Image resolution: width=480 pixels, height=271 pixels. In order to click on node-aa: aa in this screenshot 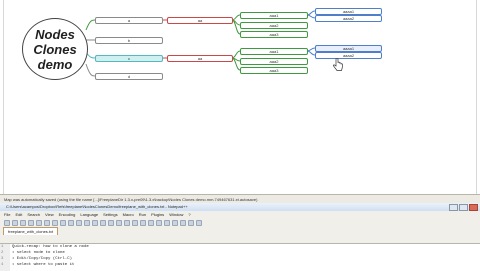, I will do `click(200, 20)`.